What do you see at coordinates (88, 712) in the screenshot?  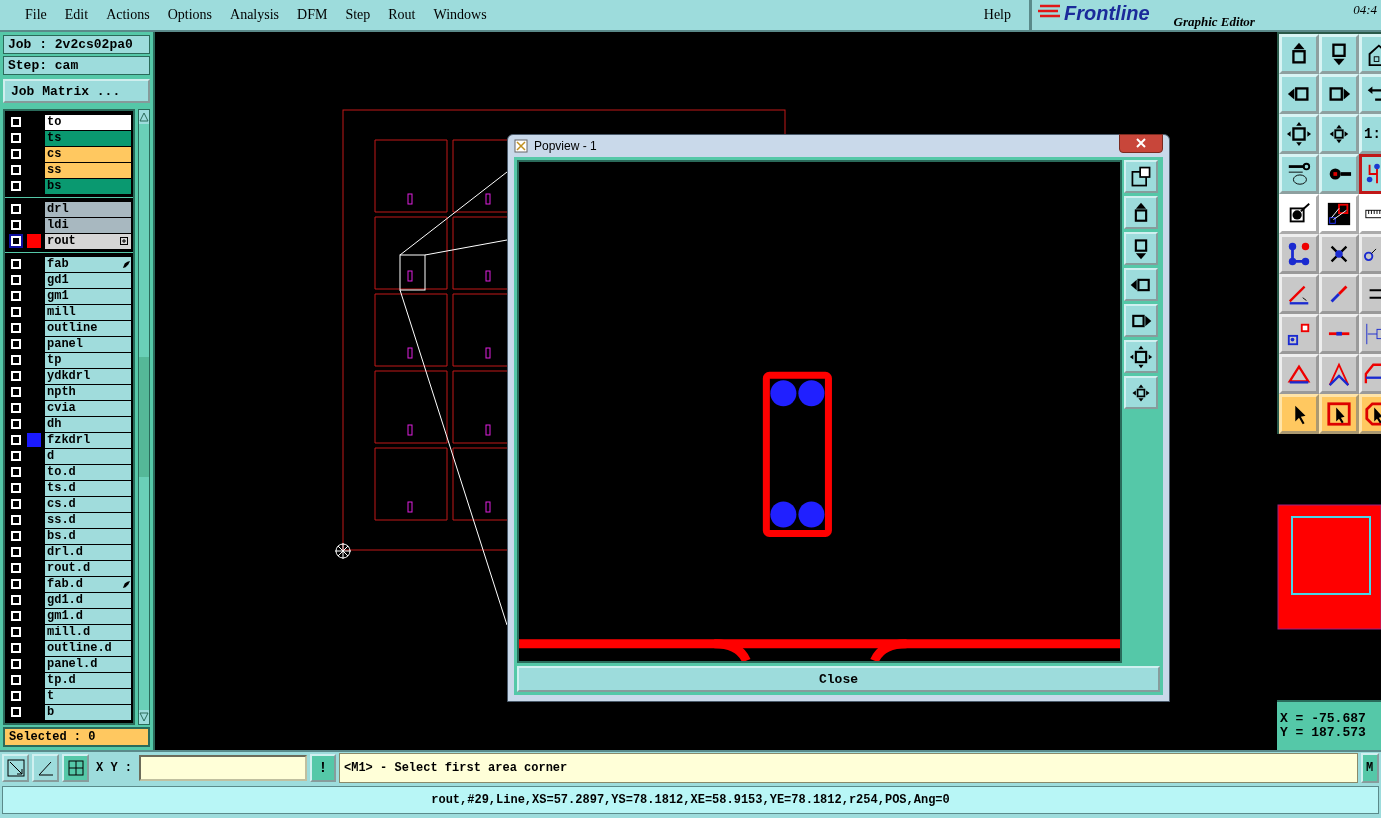 I see `layer-name: b` at bounding box center [88, 712].